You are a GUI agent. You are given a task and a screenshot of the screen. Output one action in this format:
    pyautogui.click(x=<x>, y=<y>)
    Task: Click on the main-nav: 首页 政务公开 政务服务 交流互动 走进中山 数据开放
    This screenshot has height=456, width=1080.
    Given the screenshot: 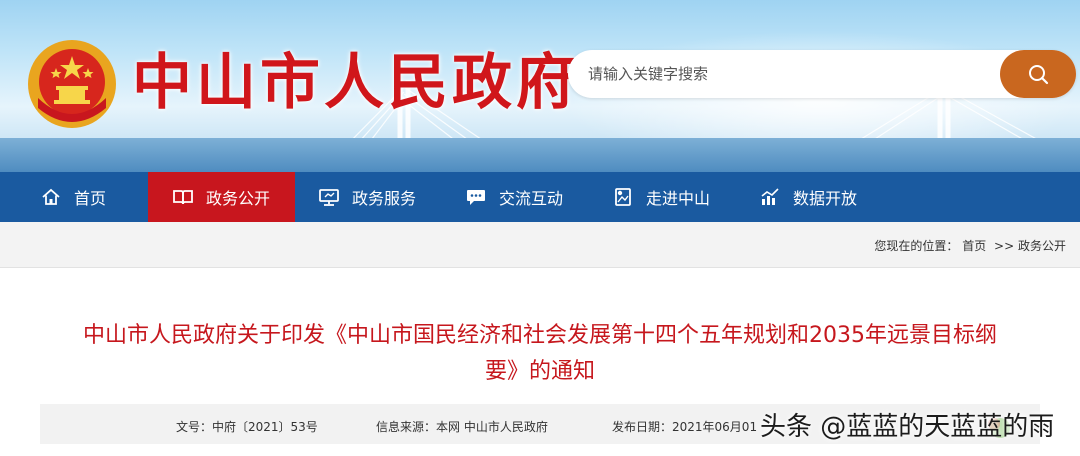 What is the action you would take?
    pyautogui.click(x=540, y=197)
    